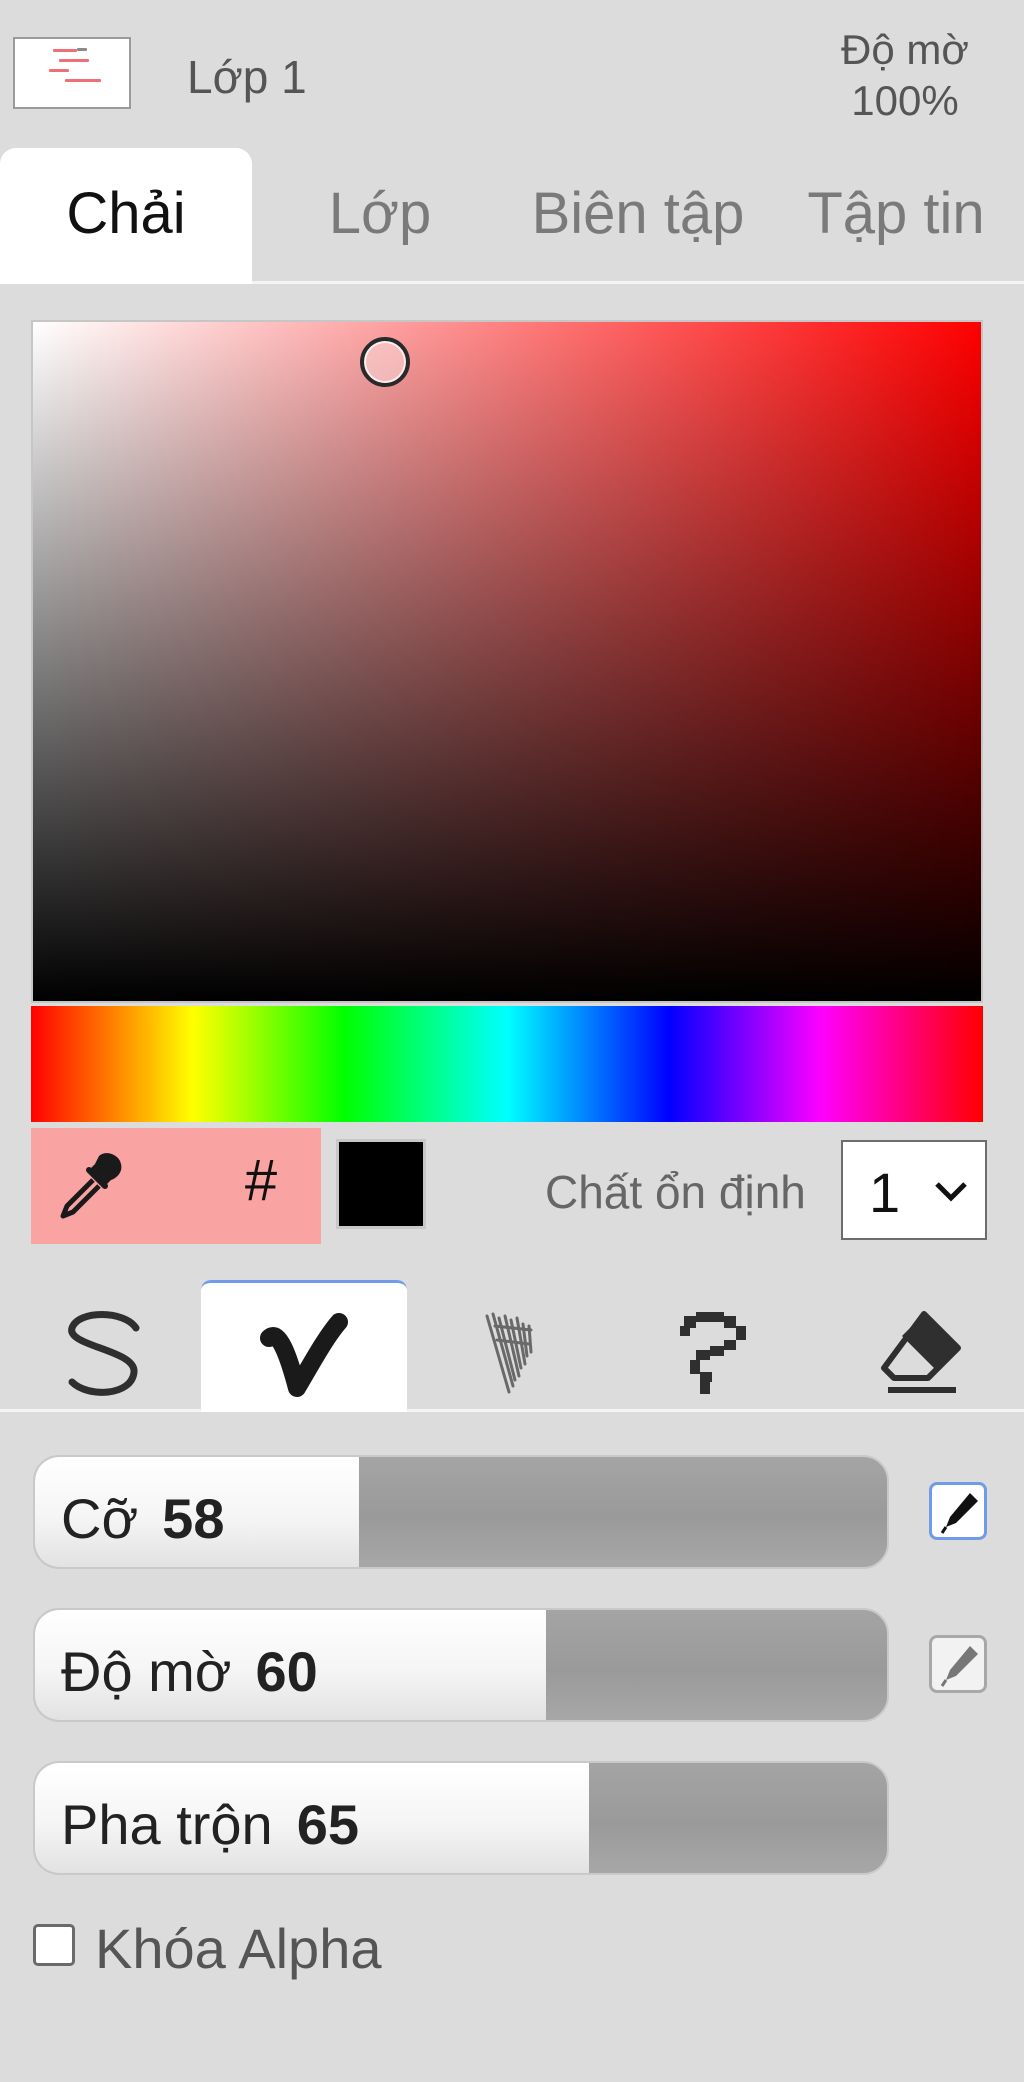  I want to click on brush-tab-pen, so click(103, 1346).